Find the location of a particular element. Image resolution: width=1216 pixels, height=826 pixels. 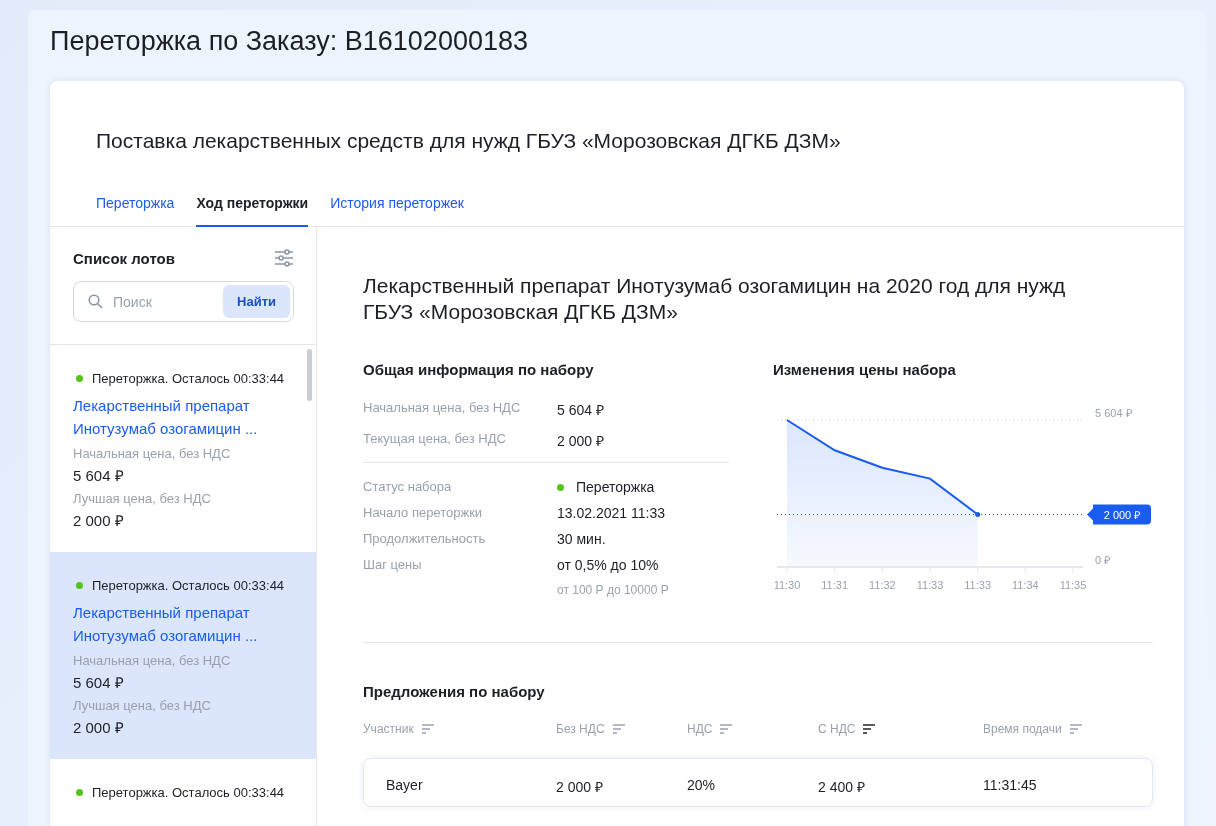

lot-item: Переторжка. Осталось 00:33:44 is located at coordinates (183, 792).